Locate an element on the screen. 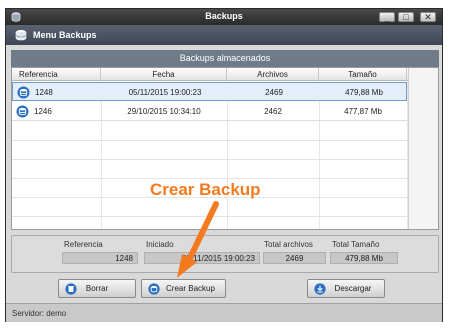  title-bar: Backups _ □ ✕ is located at coordinates (224, 17).